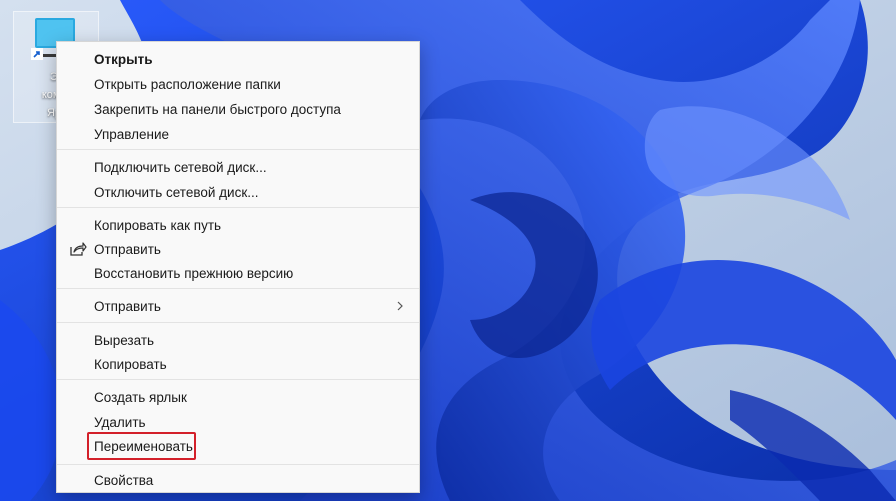 The width and height of the screenshot is (896, 501). Describe the element at coordinates (400, 306) in the screenshot. I see `chevron-right-icon` at that location.